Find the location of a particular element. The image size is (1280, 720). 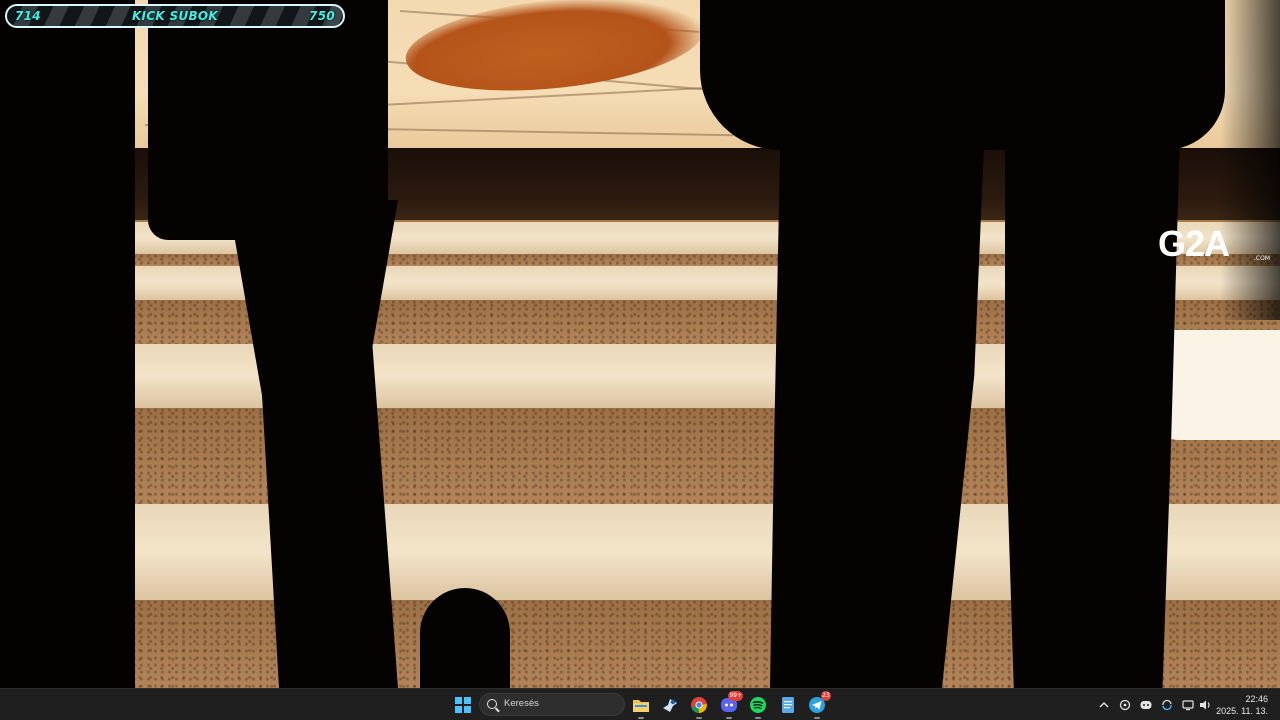

taskbar-search: Keresés is located at coordinates (552, 704).